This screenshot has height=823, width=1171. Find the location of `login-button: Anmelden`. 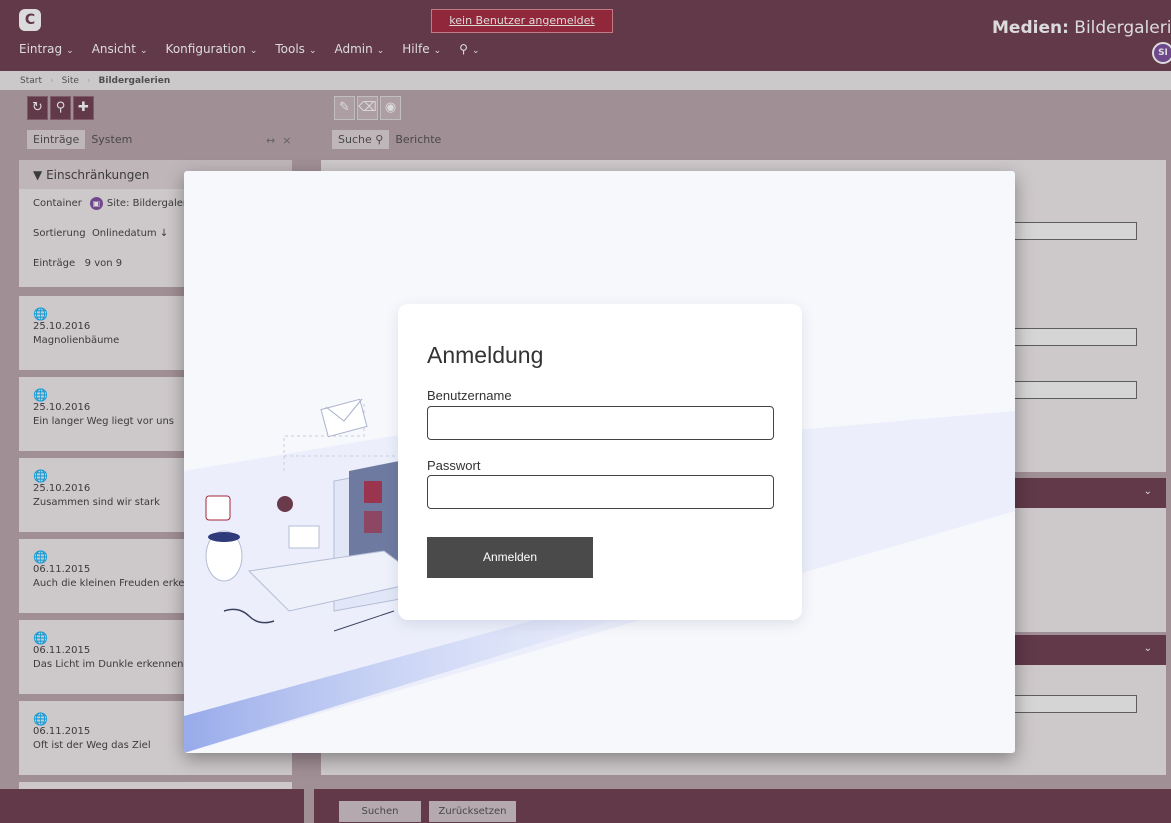

login-button: Anmelden is located at coordinates (510, 557).